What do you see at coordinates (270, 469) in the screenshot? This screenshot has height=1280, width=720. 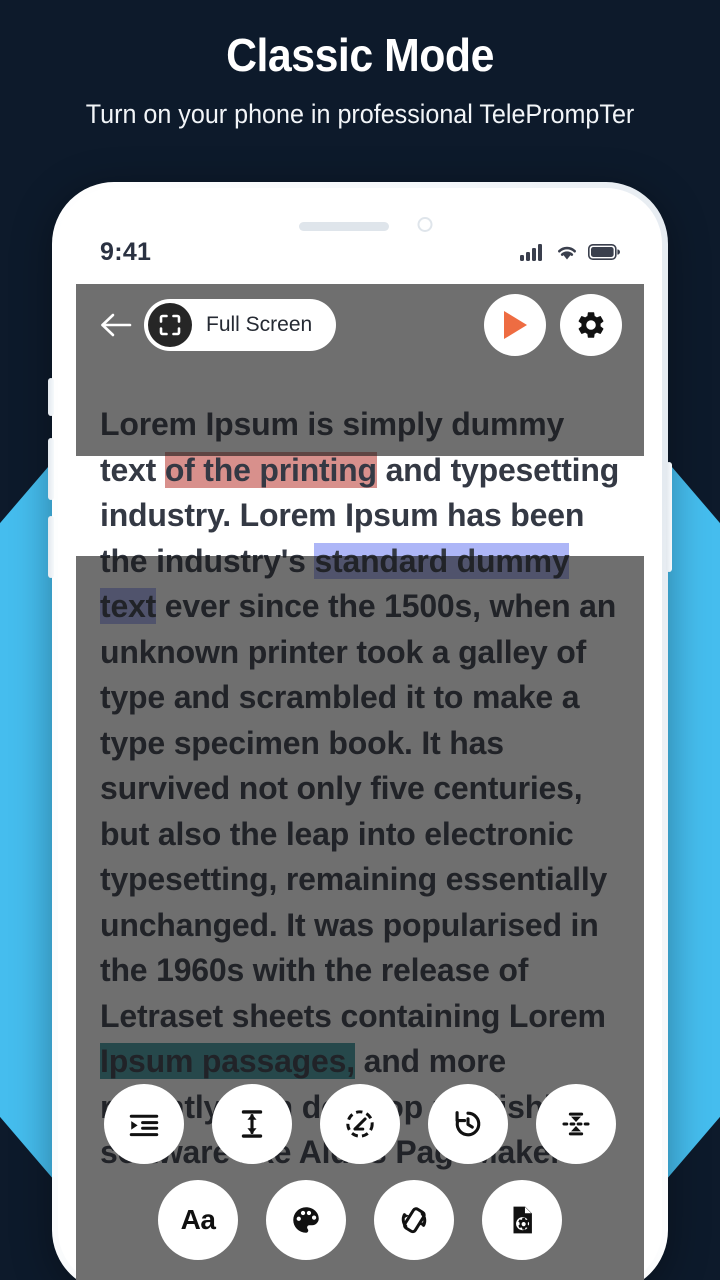 I see `text-segment-highlight-red: of the printing` at bounding box center [270, 469].